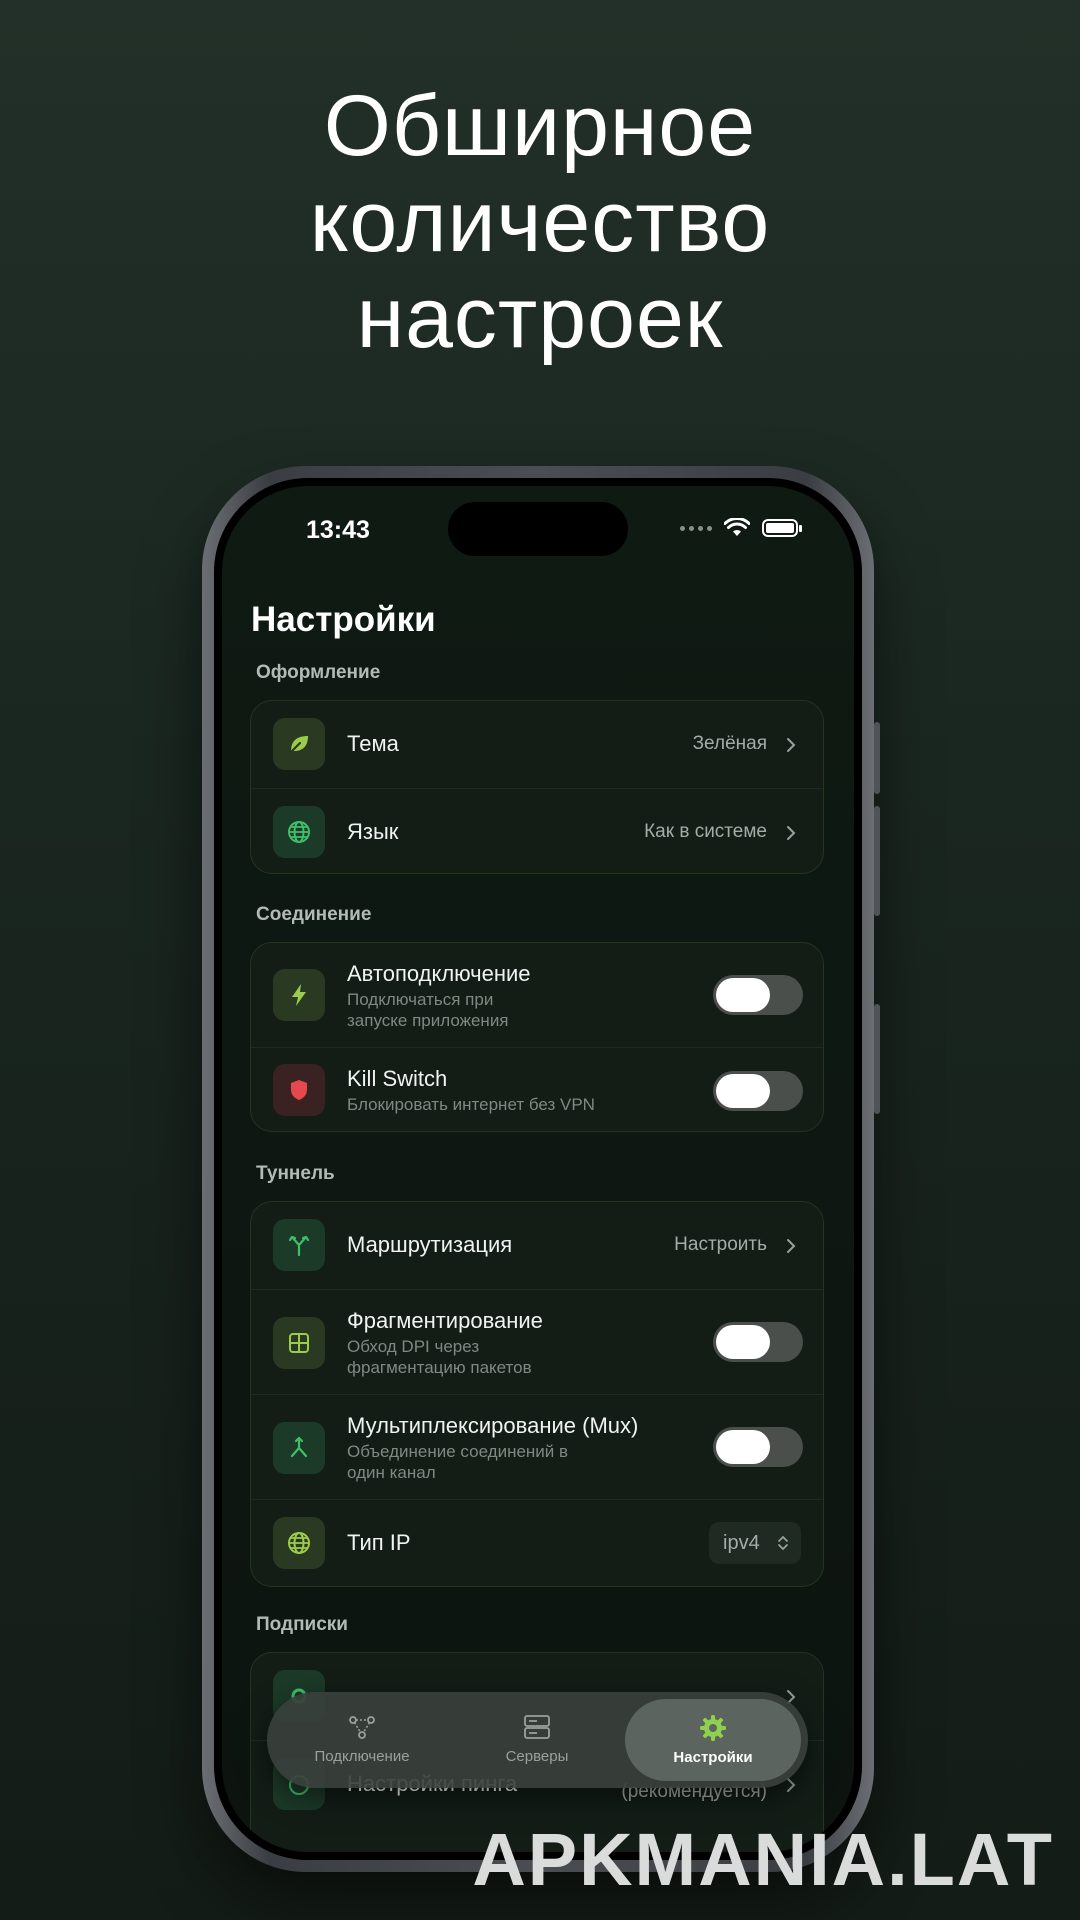 The height and width of the screenshot is (1920, 1080). Describe the element at coordinates (471, 1104) in the screenshot. I see `killswitch-description: Блокировать интернет без VPN` at that location.